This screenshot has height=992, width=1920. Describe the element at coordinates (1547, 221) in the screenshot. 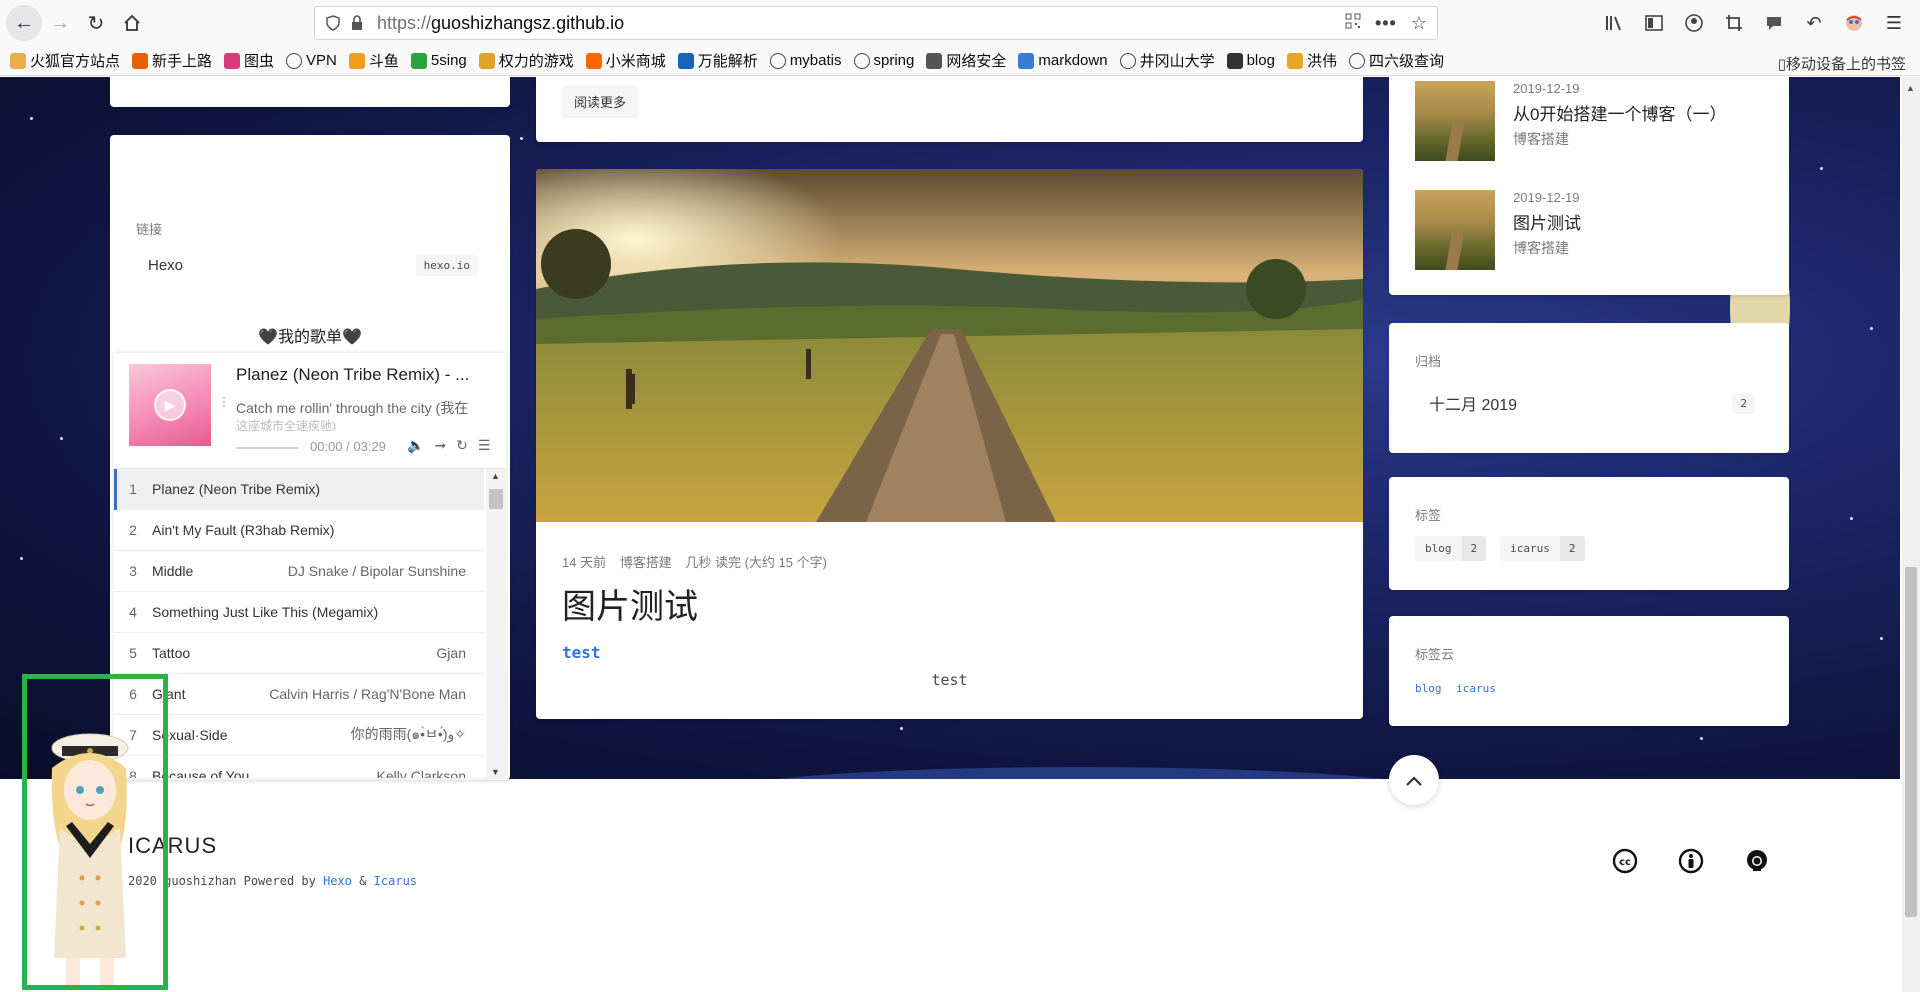

I see `recent-post-title: 图片测试` at that location.